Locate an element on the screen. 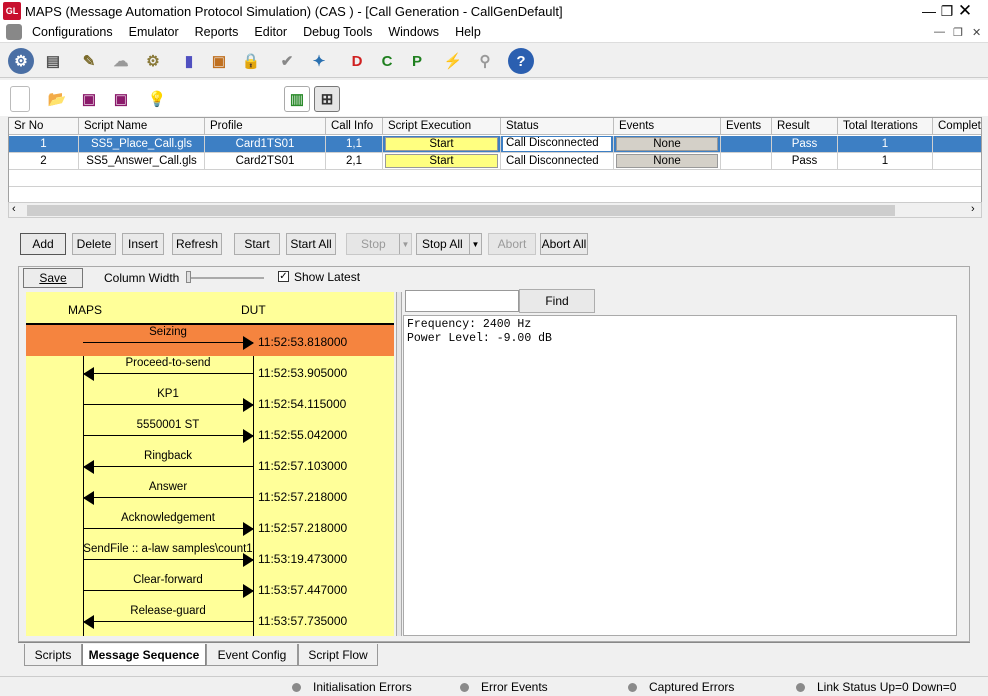  show-latest-checkbox: ✓ is located at coordinates (283, 276).